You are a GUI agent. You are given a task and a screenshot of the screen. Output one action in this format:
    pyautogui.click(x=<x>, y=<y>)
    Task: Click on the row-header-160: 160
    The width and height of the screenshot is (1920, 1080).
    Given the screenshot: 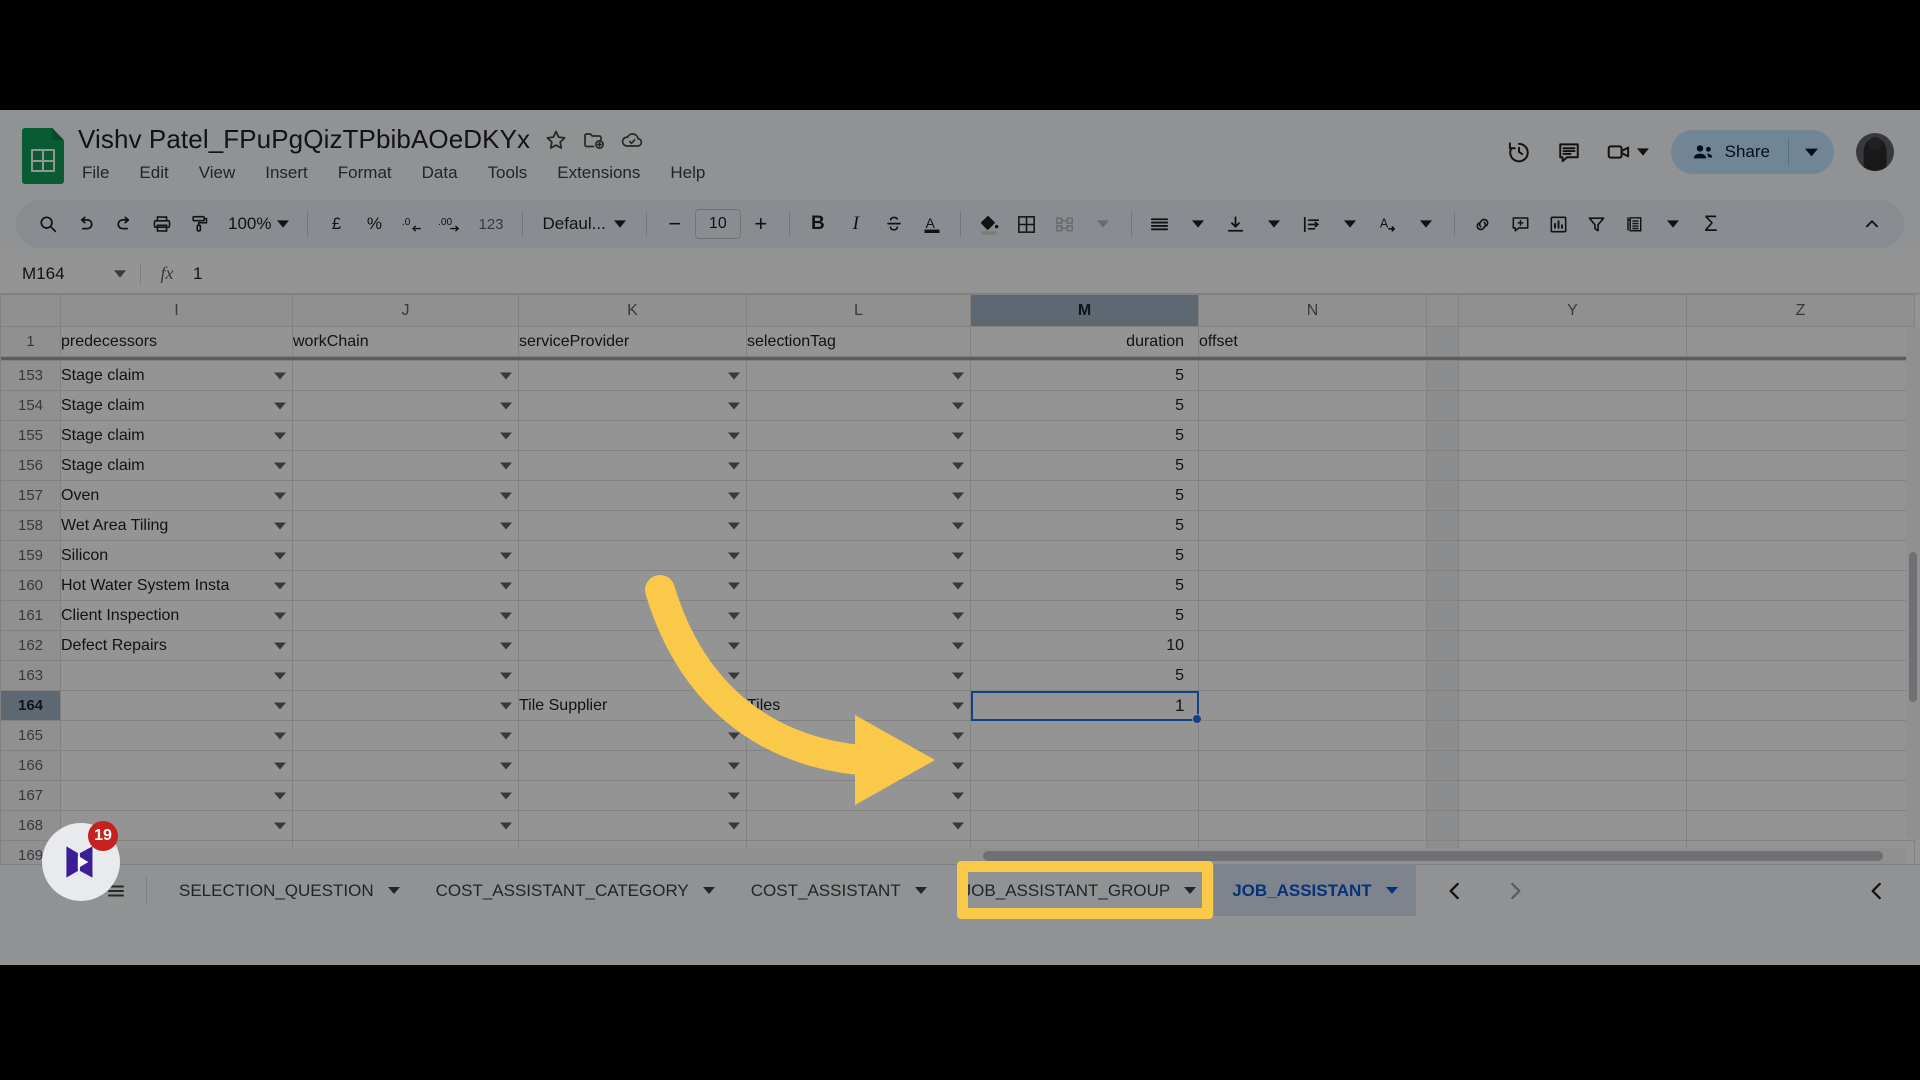 What is the action you would take?
    pyautogui.click(x=30, y=585)
    